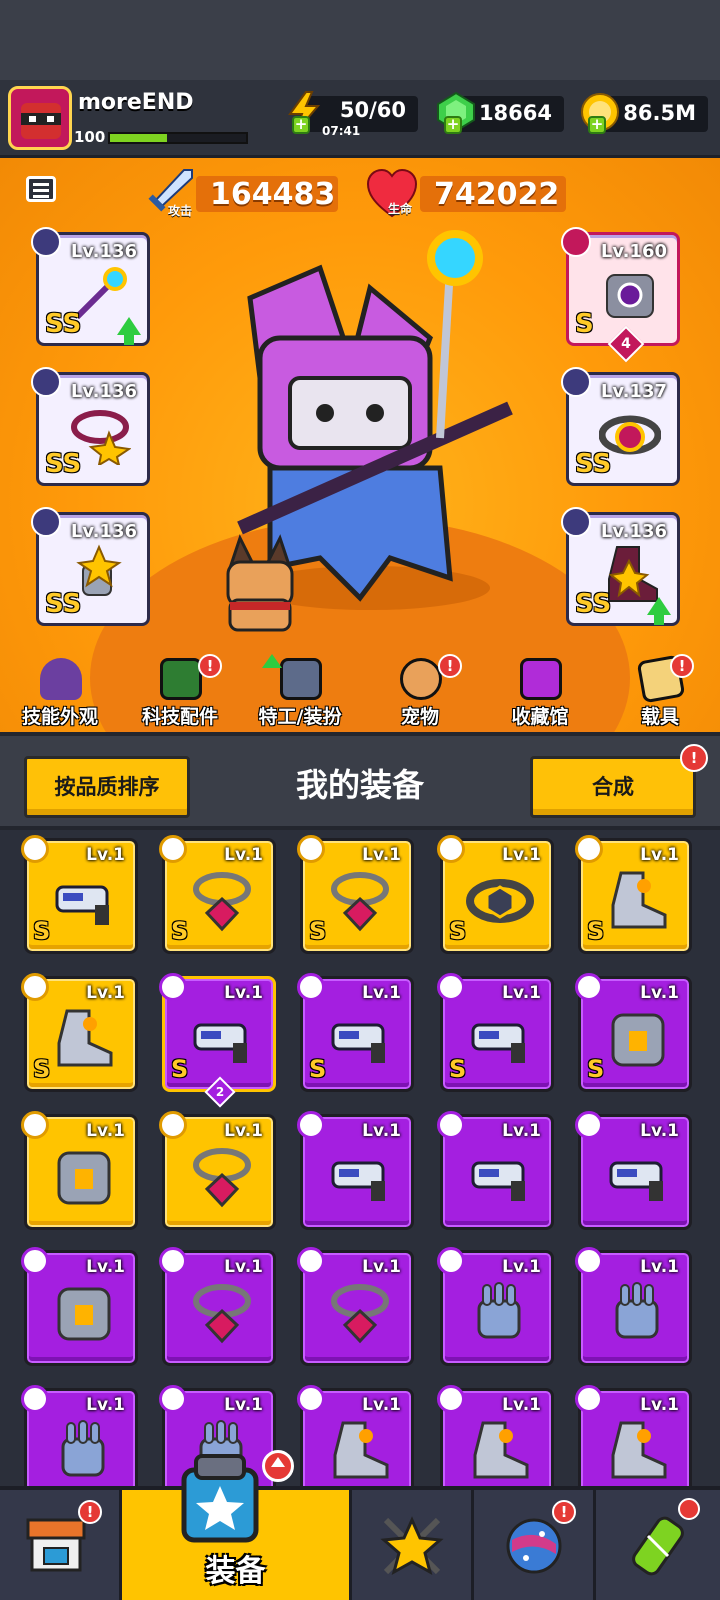 This screenshot has width=720, height=1600. What do you see at coordinates (540, 693) in the screenshot?
I see `nav-collection: 收藏馆` at bounding box center [540, 693].